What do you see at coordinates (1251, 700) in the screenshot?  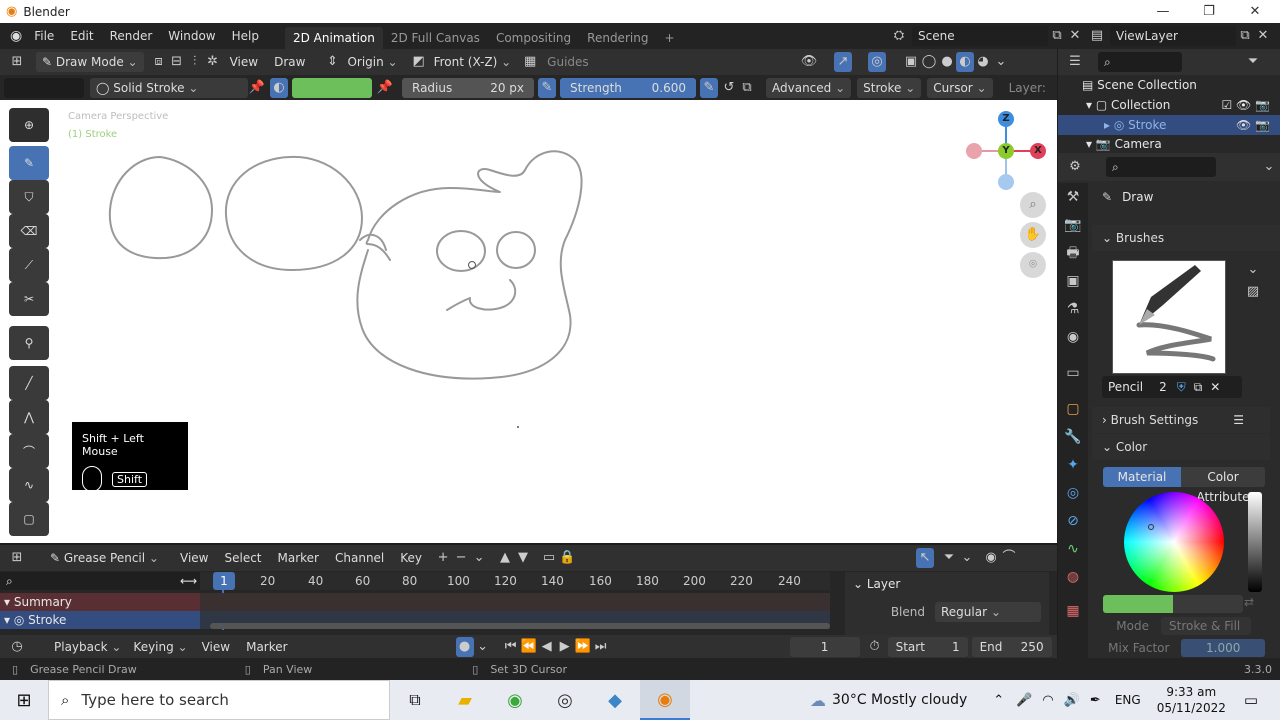 I see `notification-icon: ▭` at bounding box center [1251, 700].